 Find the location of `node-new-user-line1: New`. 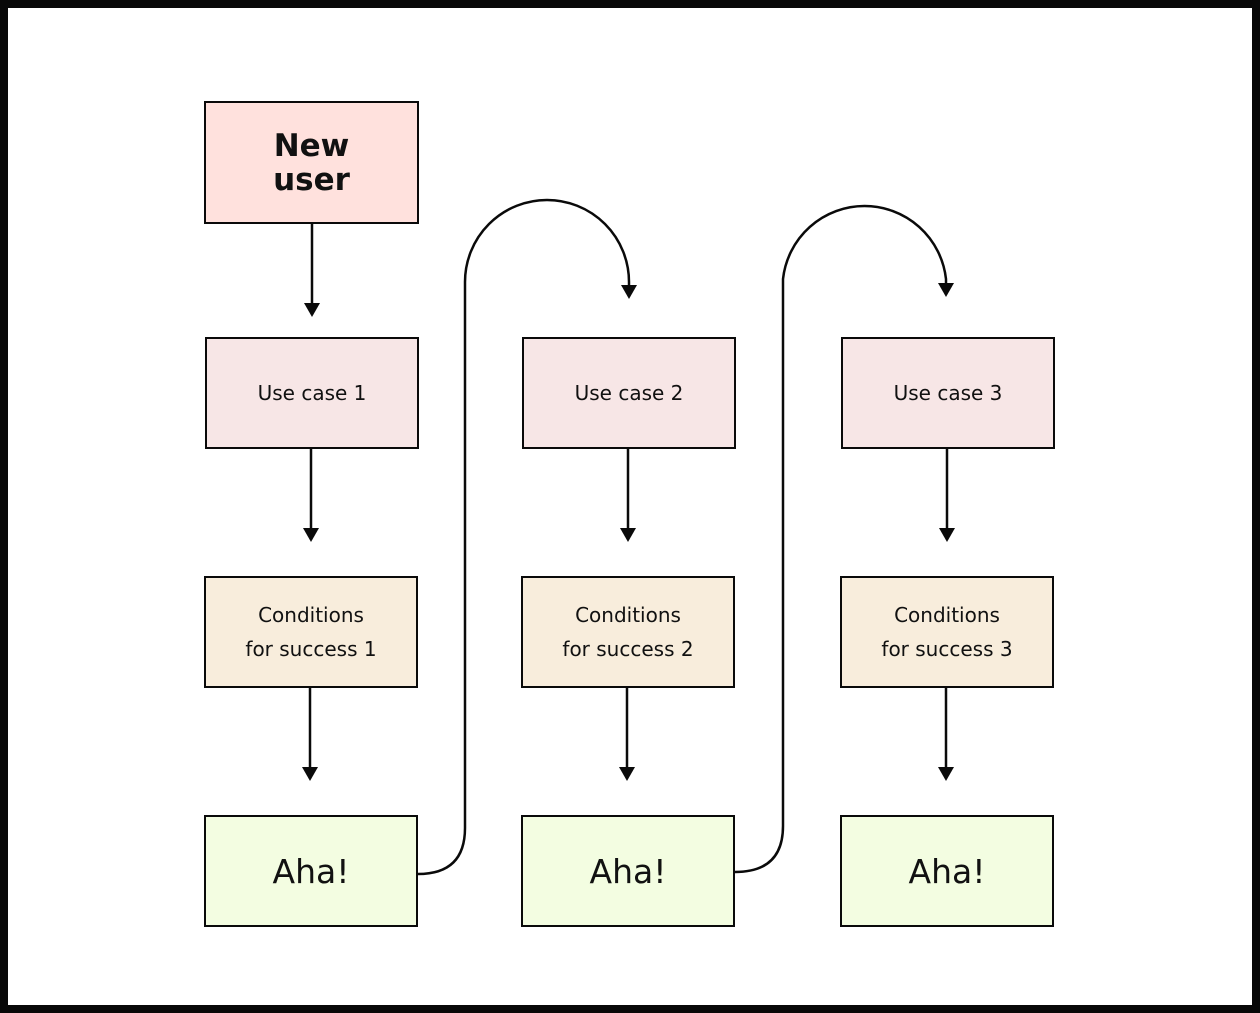

node-new-user-line1: New is located at coordinates (311, 145).